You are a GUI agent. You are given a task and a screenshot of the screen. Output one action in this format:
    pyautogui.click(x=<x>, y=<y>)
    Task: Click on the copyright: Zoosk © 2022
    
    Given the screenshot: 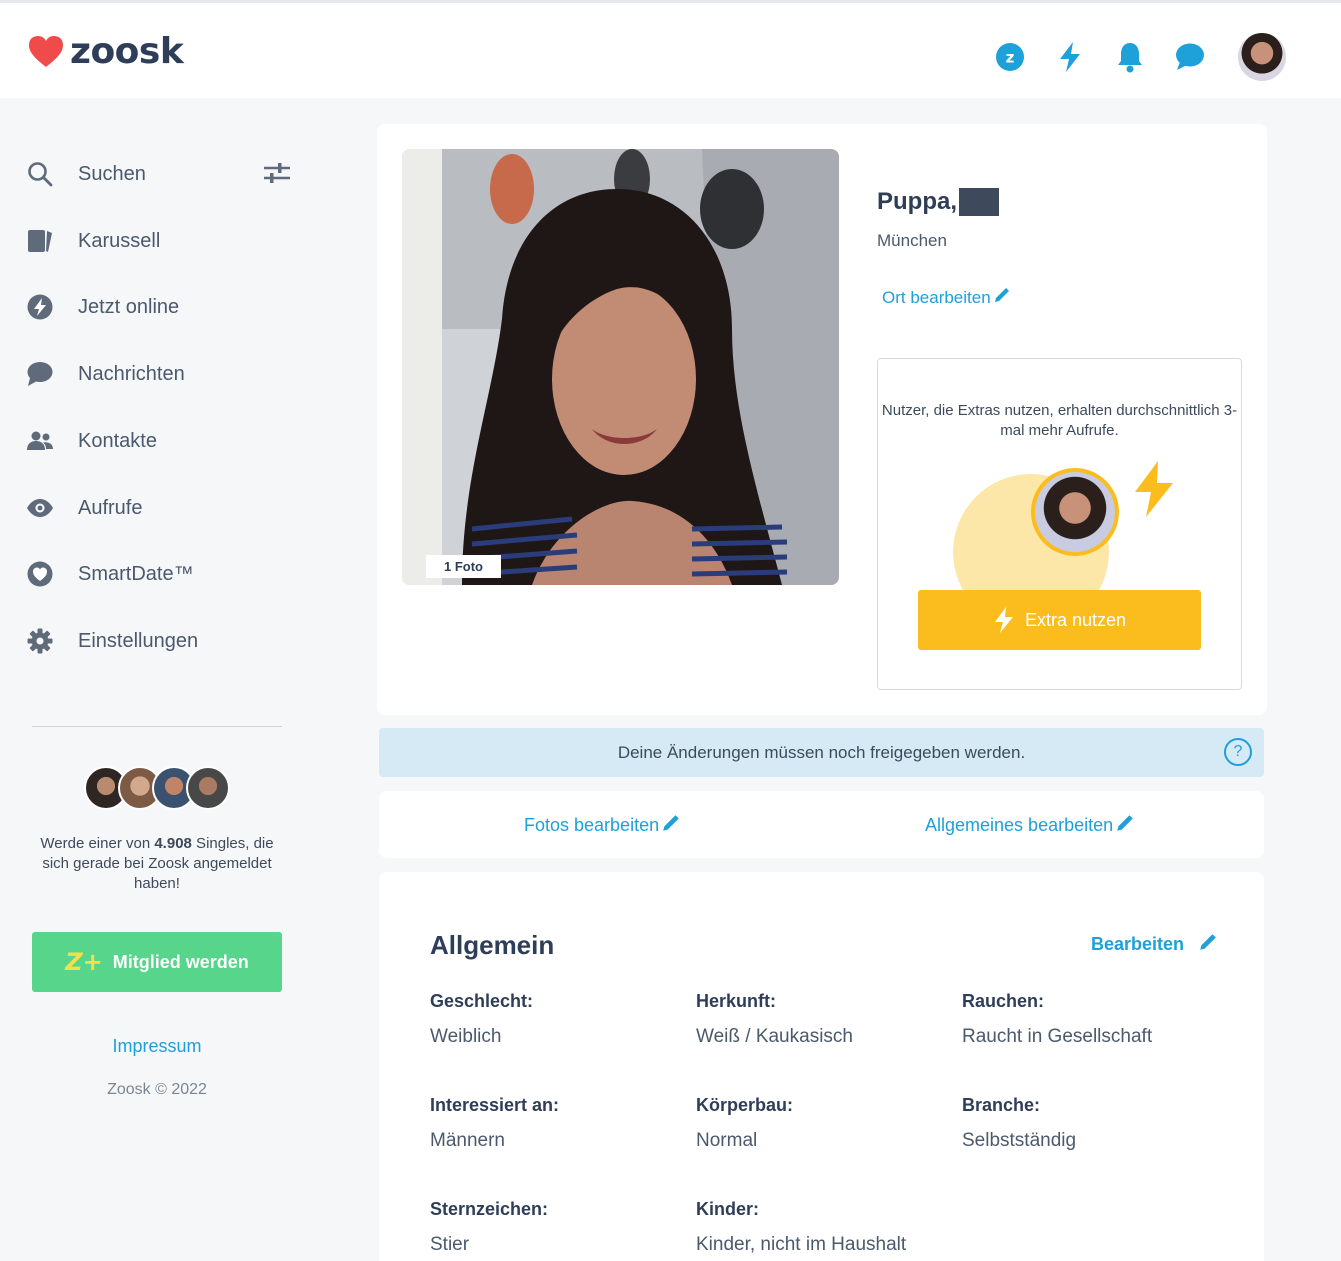 What is the action you would take?
    pyautogui.click(x=157, y=1089)
    